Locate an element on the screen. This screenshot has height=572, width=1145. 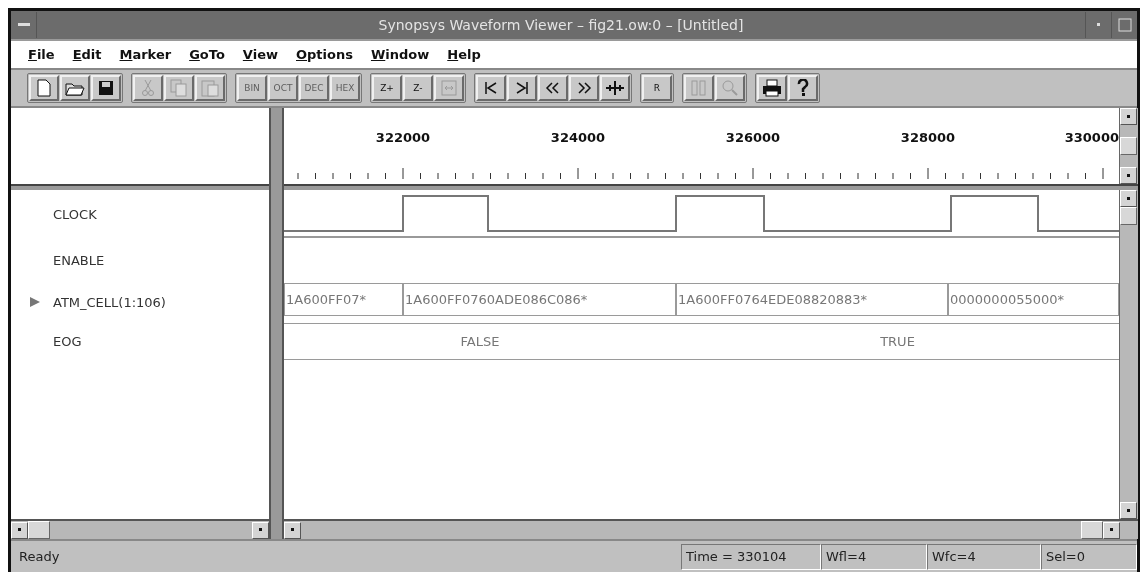
signal-name: CLOCK is located at coordinates (75, 214).